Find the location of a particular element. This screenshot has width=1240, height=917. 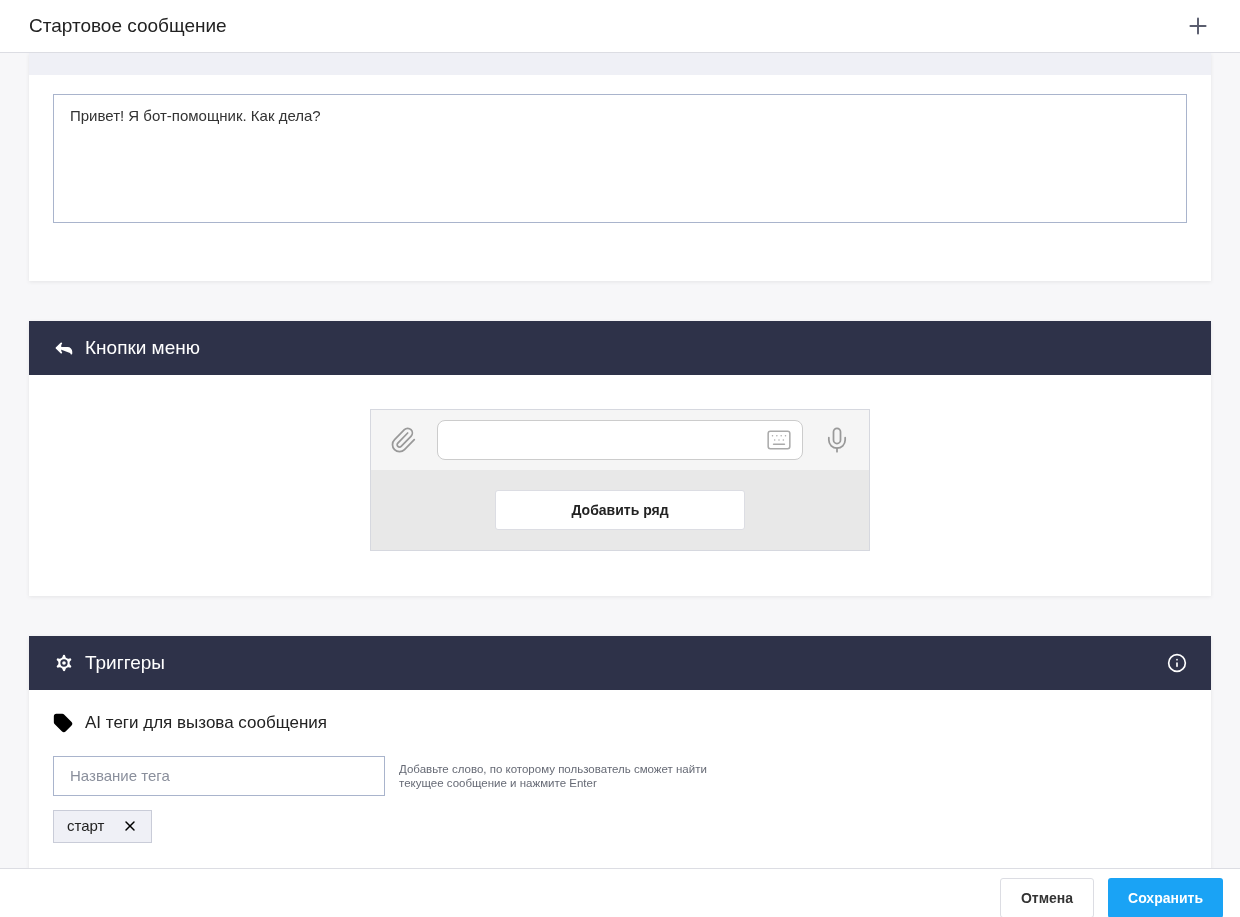

info-icon is located at coordinates (1177, 663).